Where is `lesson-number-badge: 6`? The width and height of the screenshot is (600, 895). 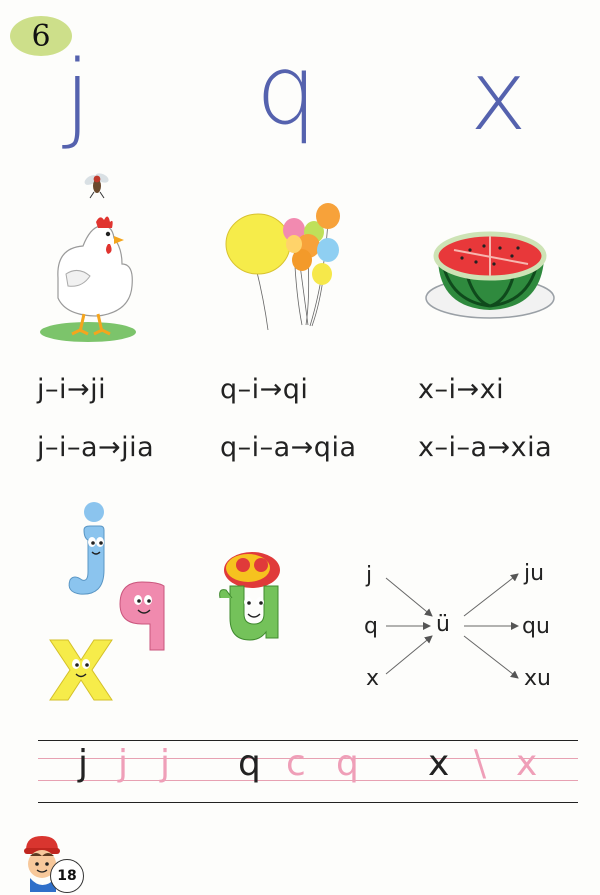
lesson-number-badge: 6 is located at coordinates (41, 36).